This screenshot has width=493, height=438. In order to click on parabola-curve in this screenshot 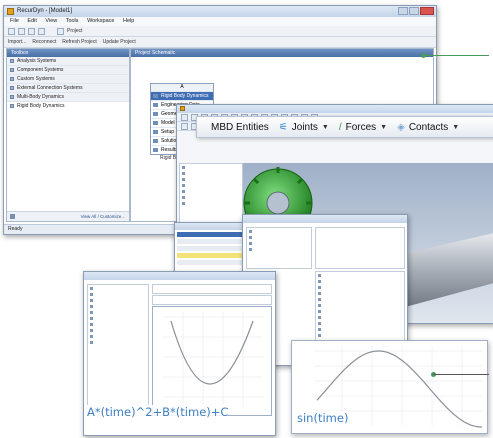, I will do `click(212, 352)`.